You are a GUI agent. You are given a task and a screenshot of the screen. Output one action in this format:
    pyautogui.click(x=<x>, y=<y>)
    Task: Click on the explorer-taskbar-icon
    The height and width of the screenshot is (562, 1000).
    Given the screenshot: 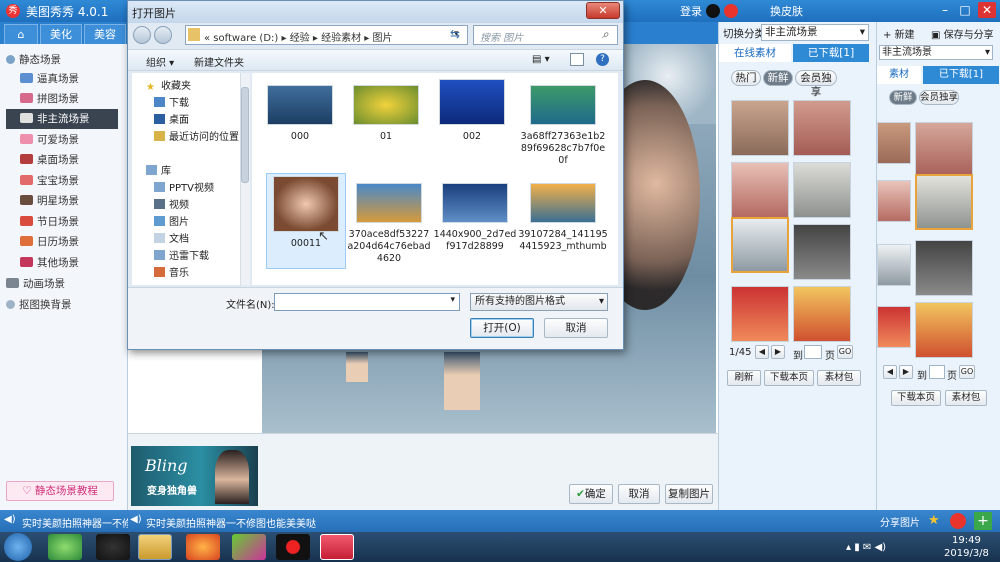 What is the action you would take?
    pyautogui.click(x=155, y=547)
    